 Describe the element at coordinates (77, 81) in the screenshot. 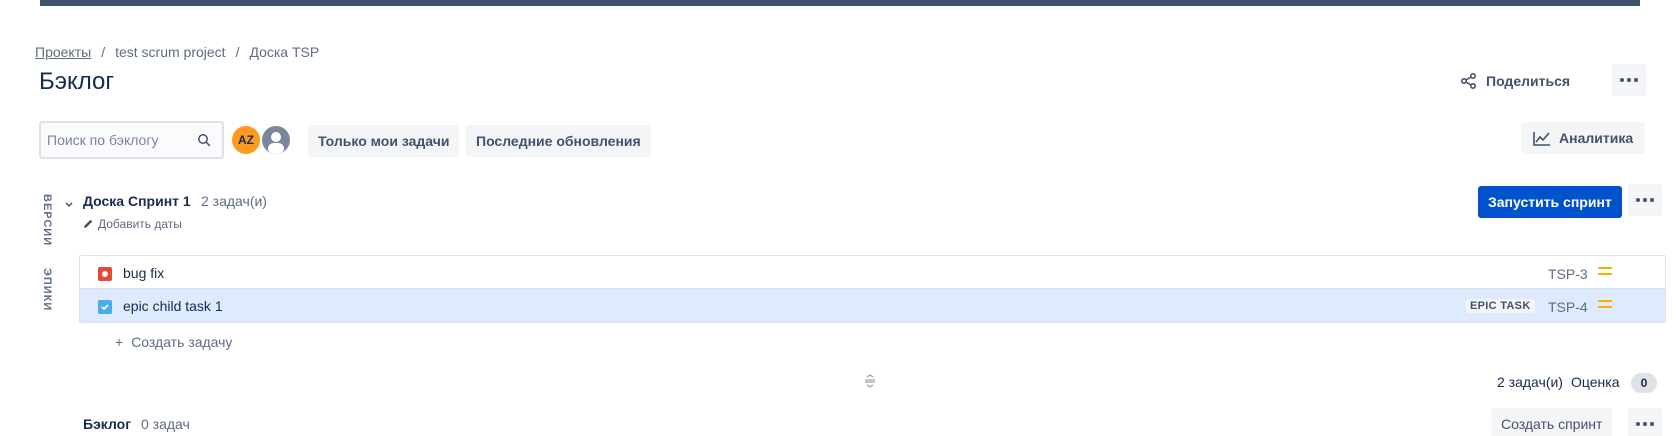

I see `page-title: Бэклог` at that location.